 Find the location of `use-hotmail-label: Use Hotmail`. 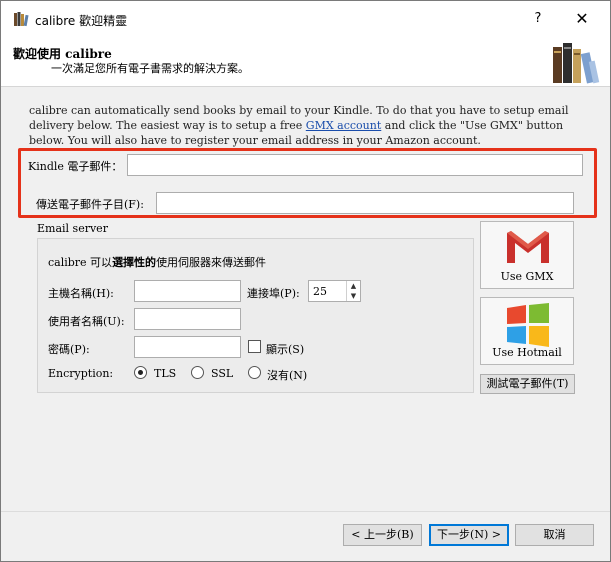

use-hotmail-label: Use Hotmail is located at coordinates (527, 352).